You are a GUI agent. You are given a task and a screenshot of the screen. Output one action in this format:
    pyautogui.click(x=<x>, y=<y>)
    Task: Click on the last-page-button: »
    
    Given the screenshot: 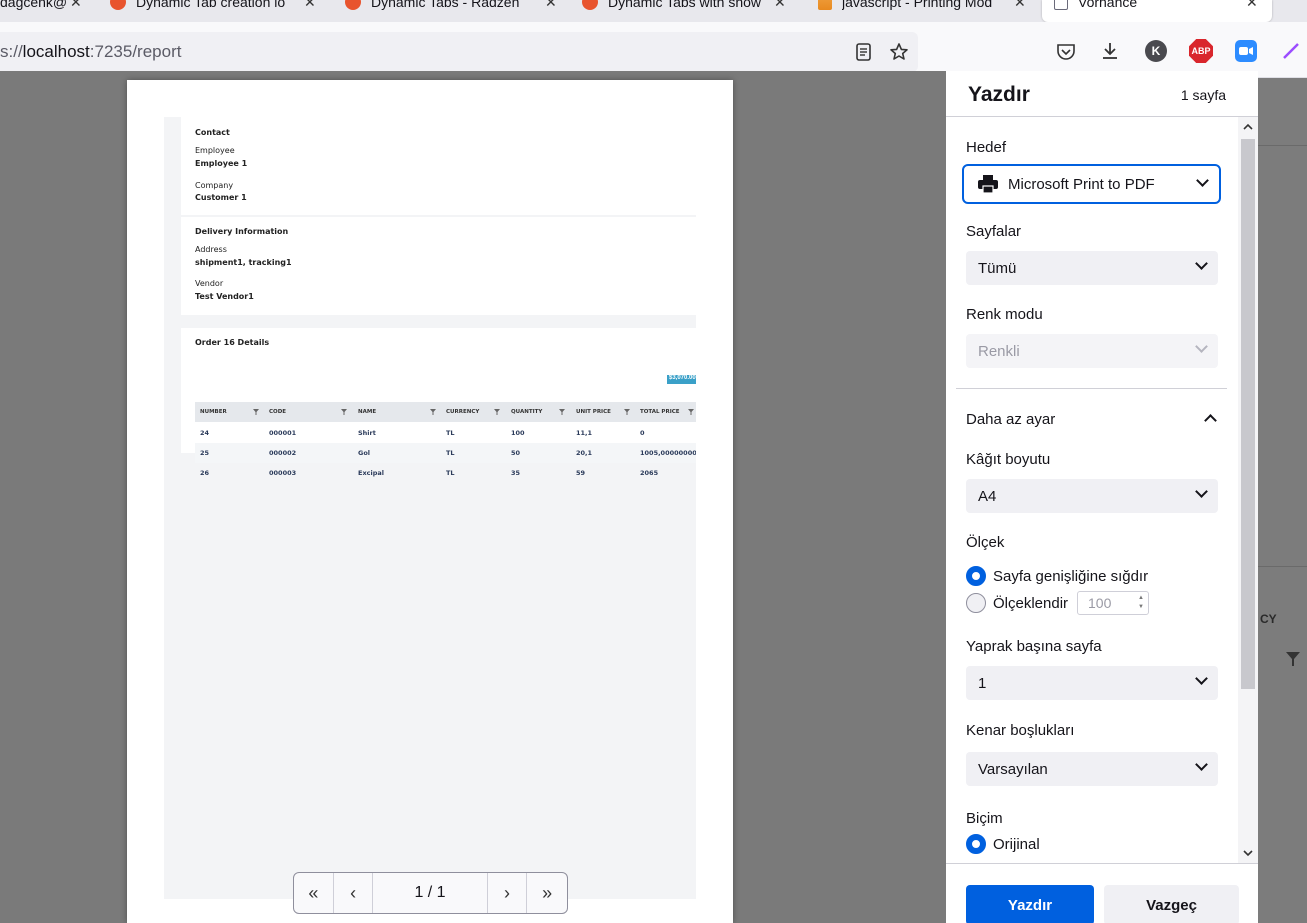 What is the action you would take?
    pyautogui.click(x=547, y=893)
    